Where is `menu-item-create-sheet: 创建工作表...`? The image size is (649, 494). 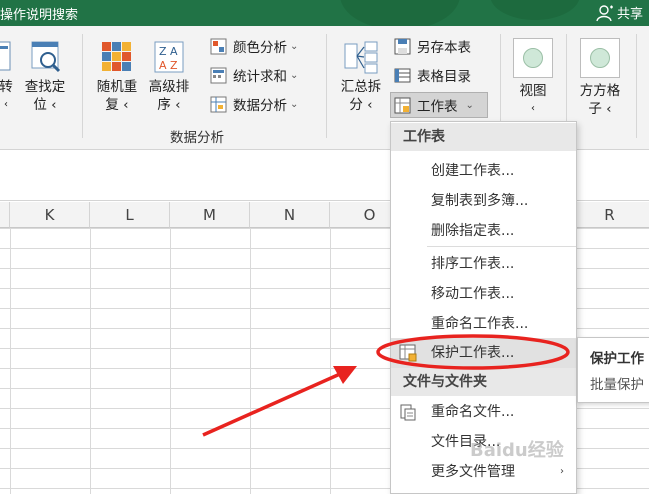 menu-item-create-sheet: 创建工作表... is located at coordinates (483, 171).